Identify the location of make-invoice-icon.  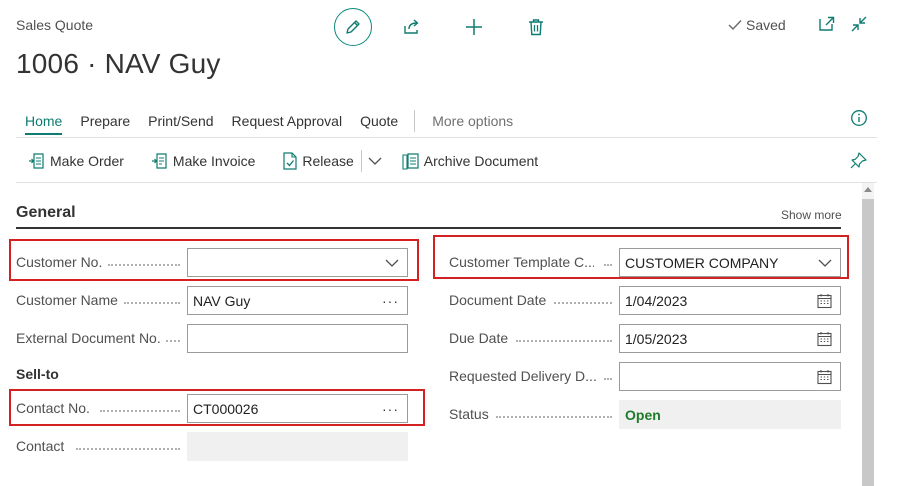
(159, 161).